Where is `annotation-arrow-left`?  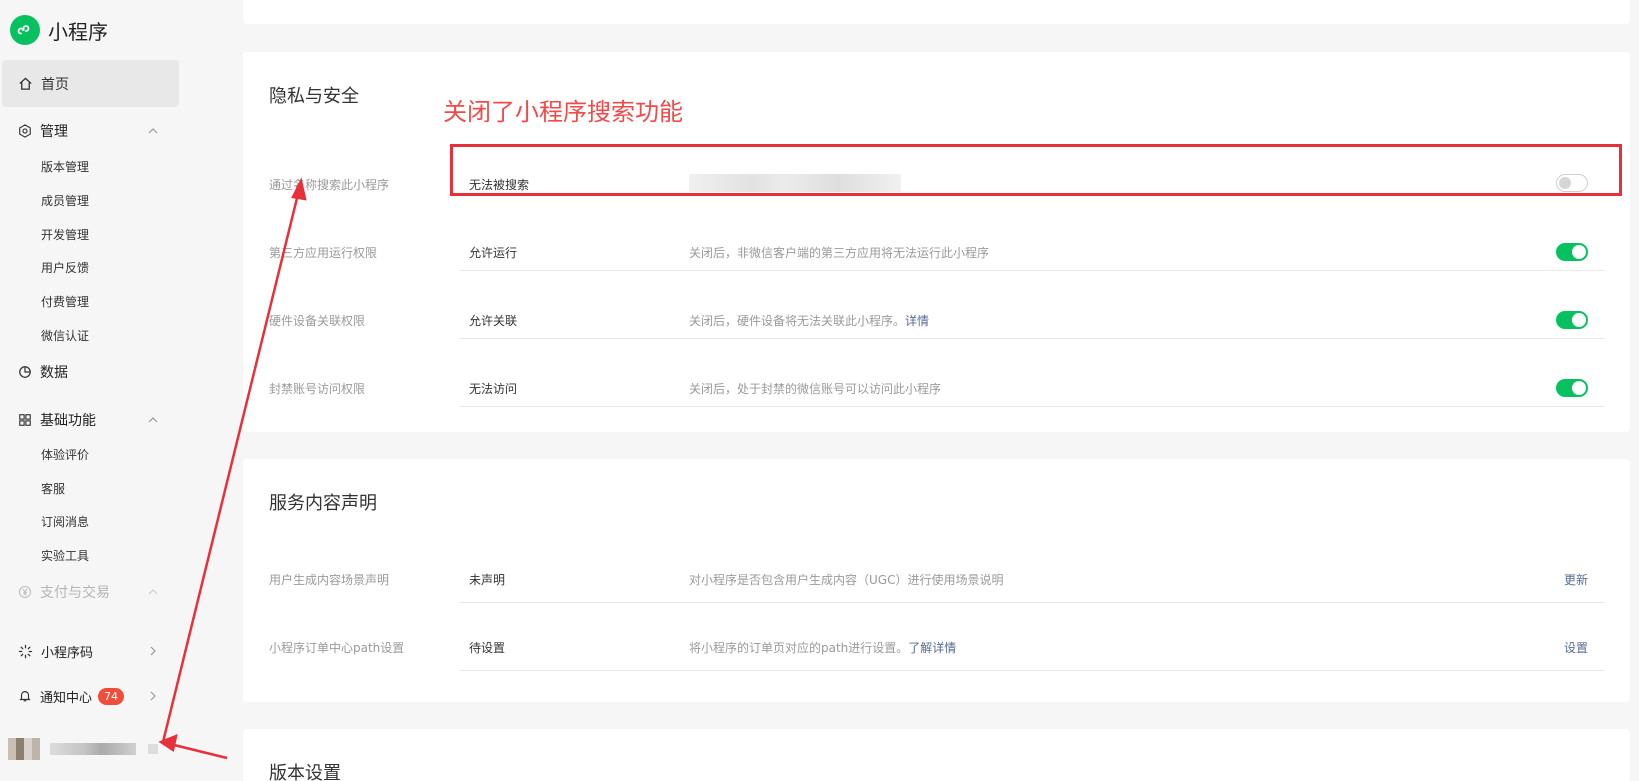
annotation-arrow-left is located at coordinates (198, 751).